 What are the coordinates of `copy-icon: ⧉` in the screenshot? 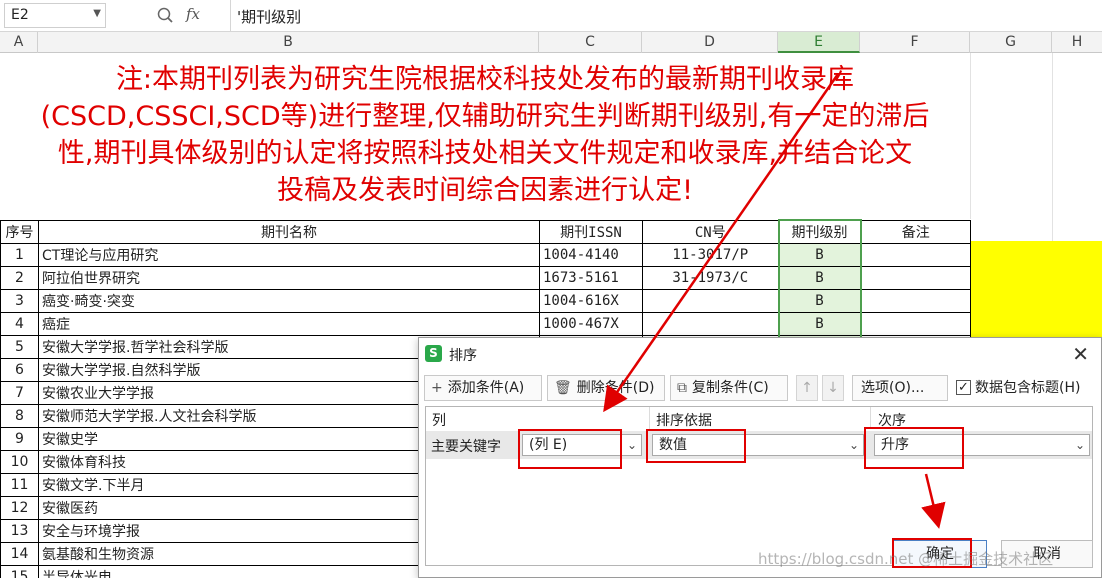 It's located at (682, 388).